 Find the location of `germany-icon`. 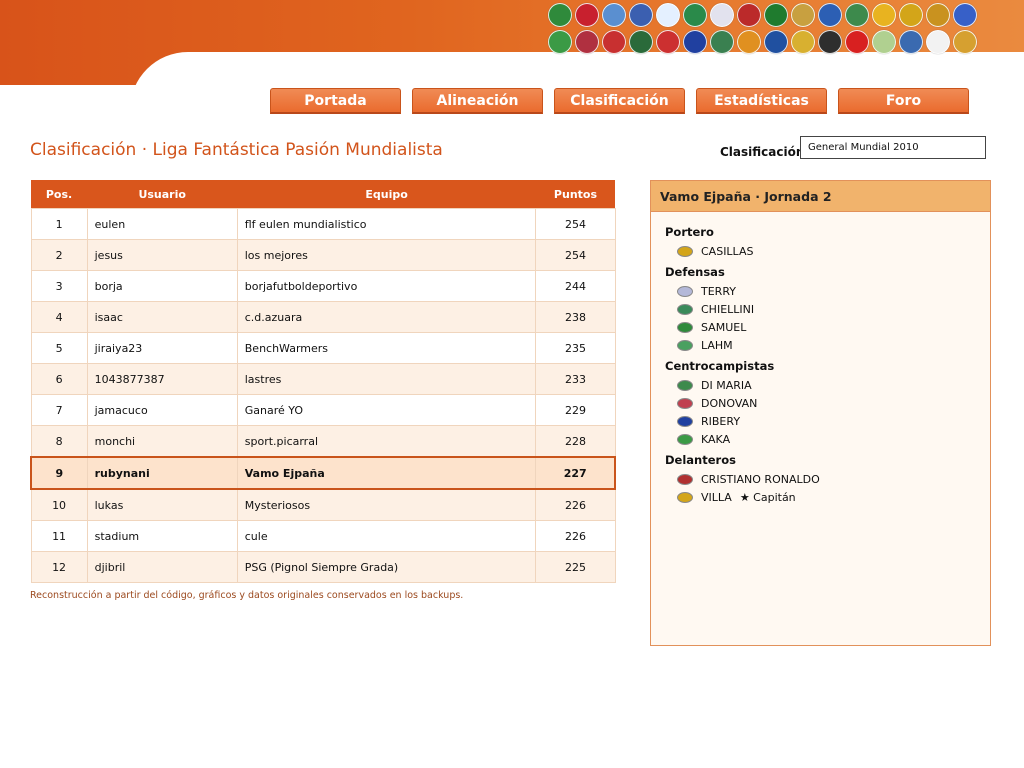

germany-icon is located at coordinates (560, 14).